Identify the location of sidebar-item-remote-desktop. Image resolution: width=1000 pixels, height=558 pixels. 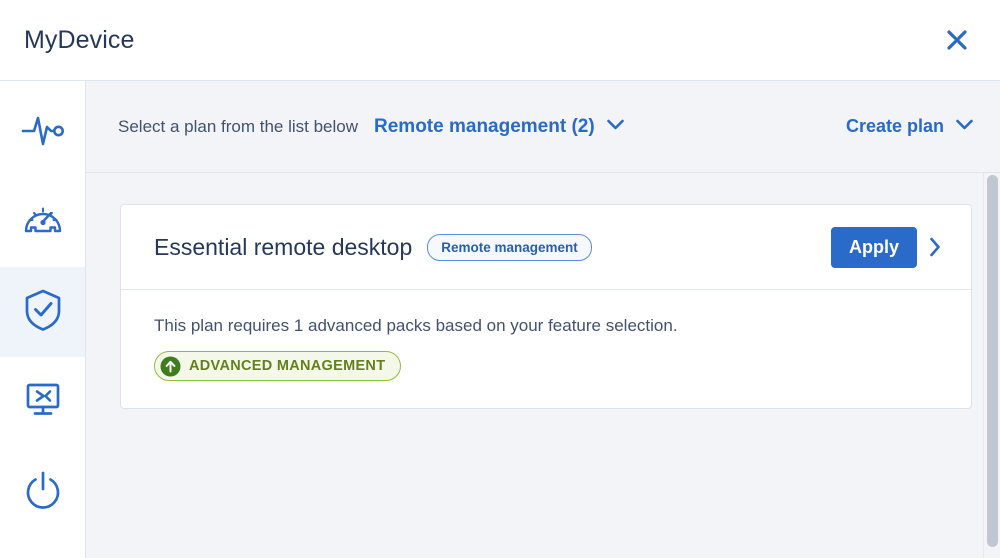
(42, 402).